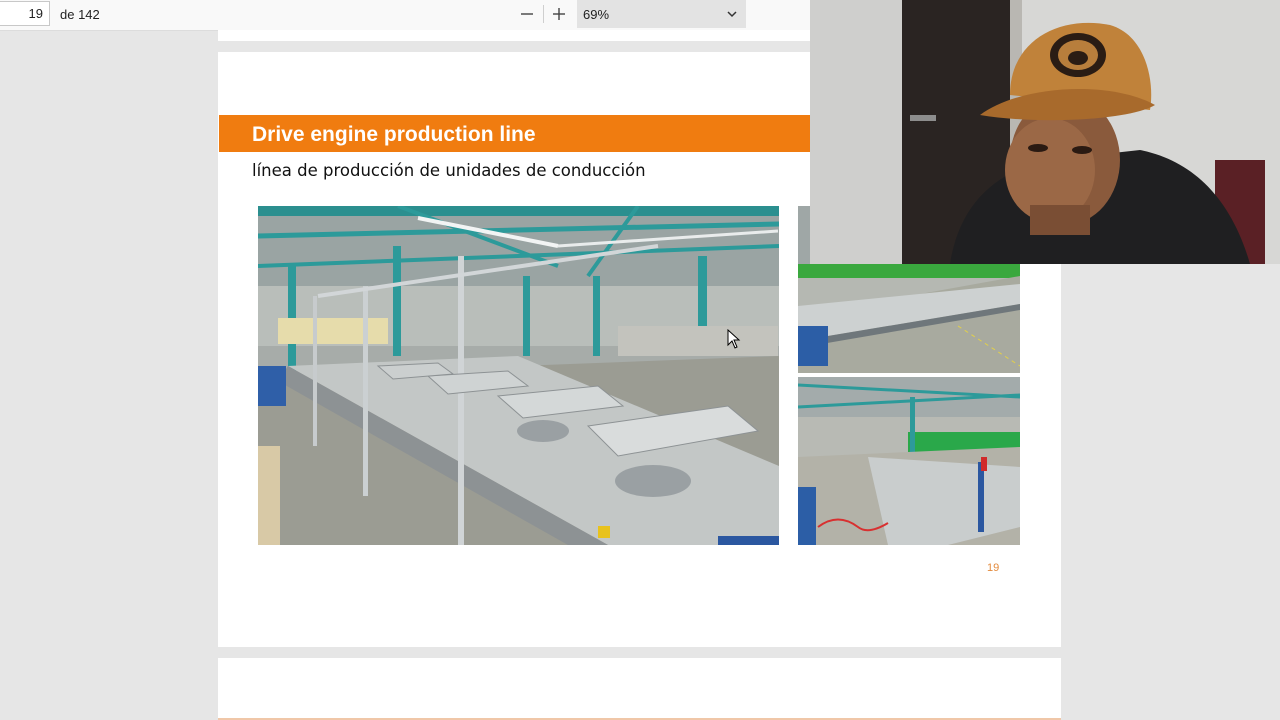 This screenshot has width=1280, height=720. What do you see at coordinates (734, 339) in the screenshot?
I see `mouse-cursor-icon` at bounding box center [734, 339].